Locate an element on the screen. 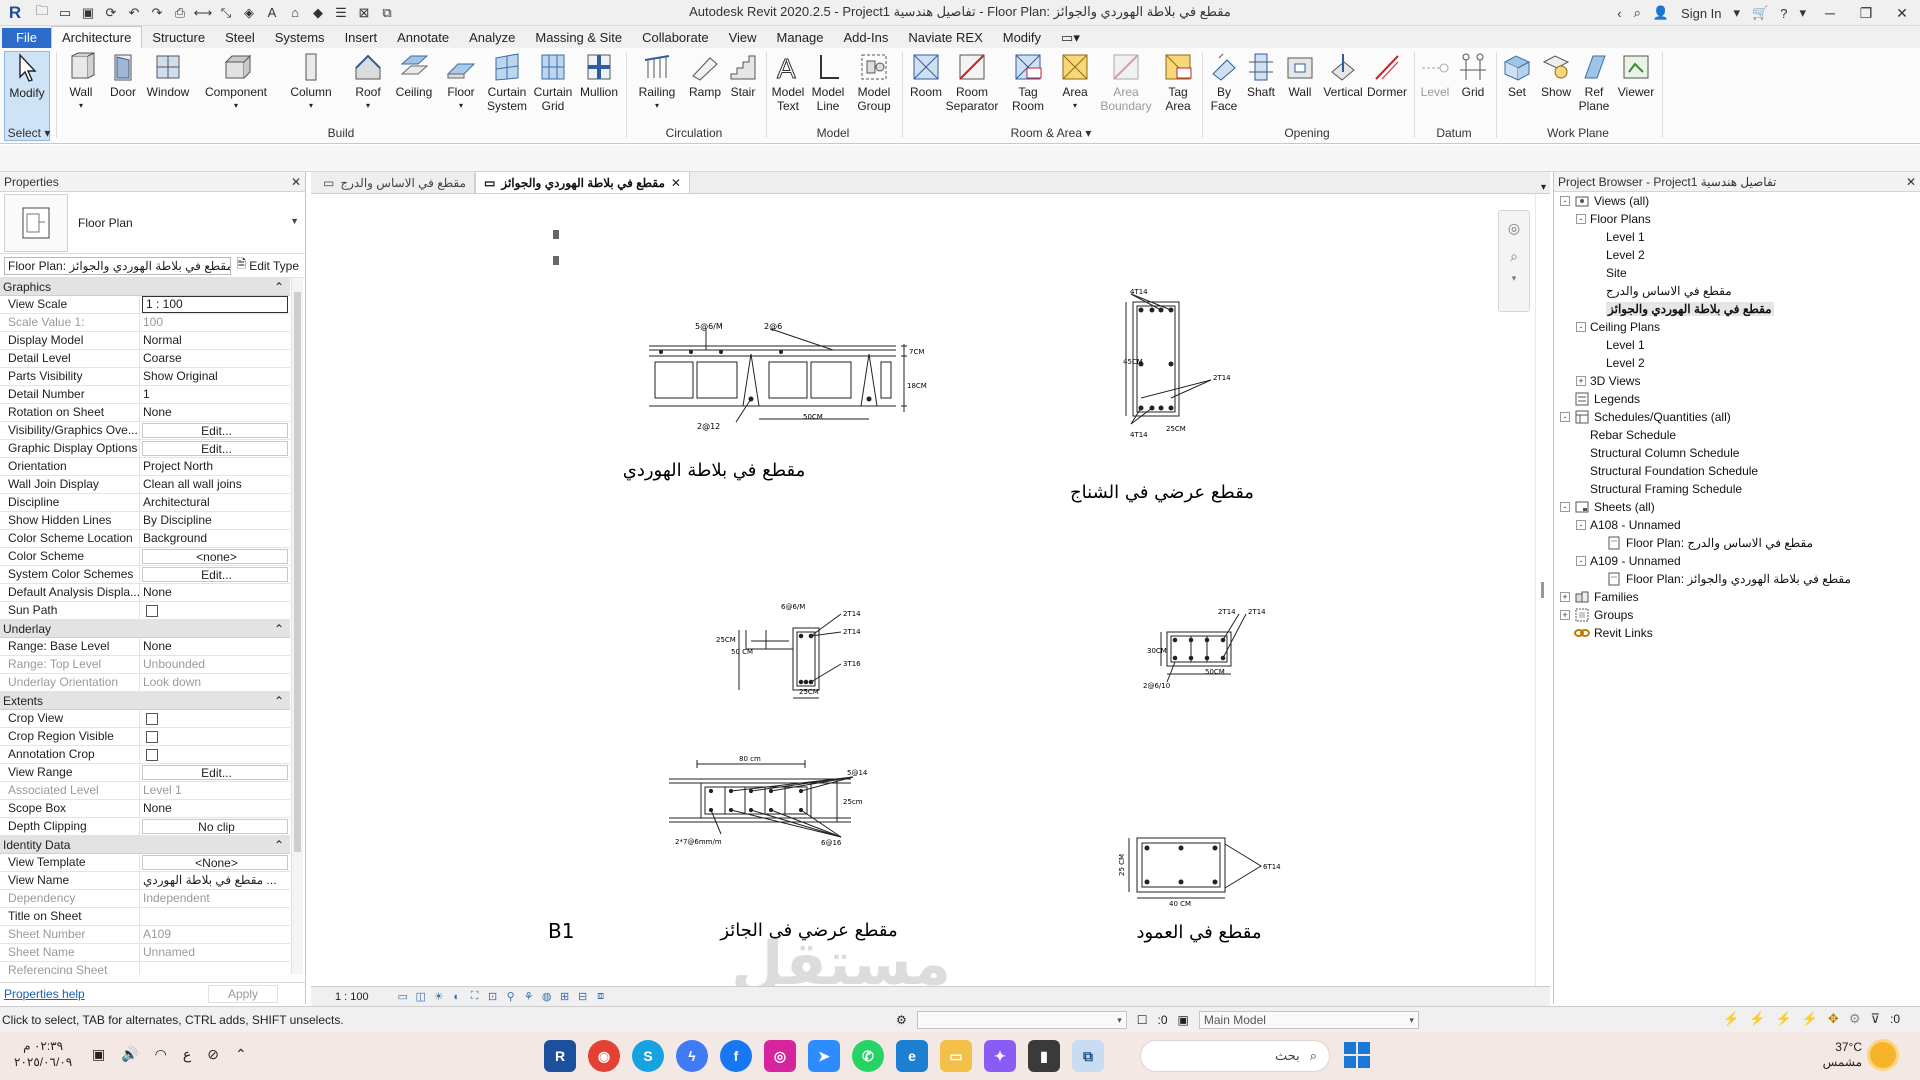  window-button: Window is located at coordinates (168, 75).